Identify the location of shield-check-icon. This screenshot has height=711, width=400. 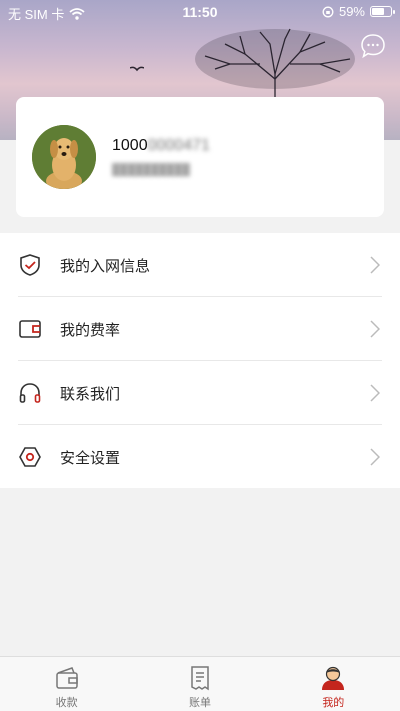
(30, 265).